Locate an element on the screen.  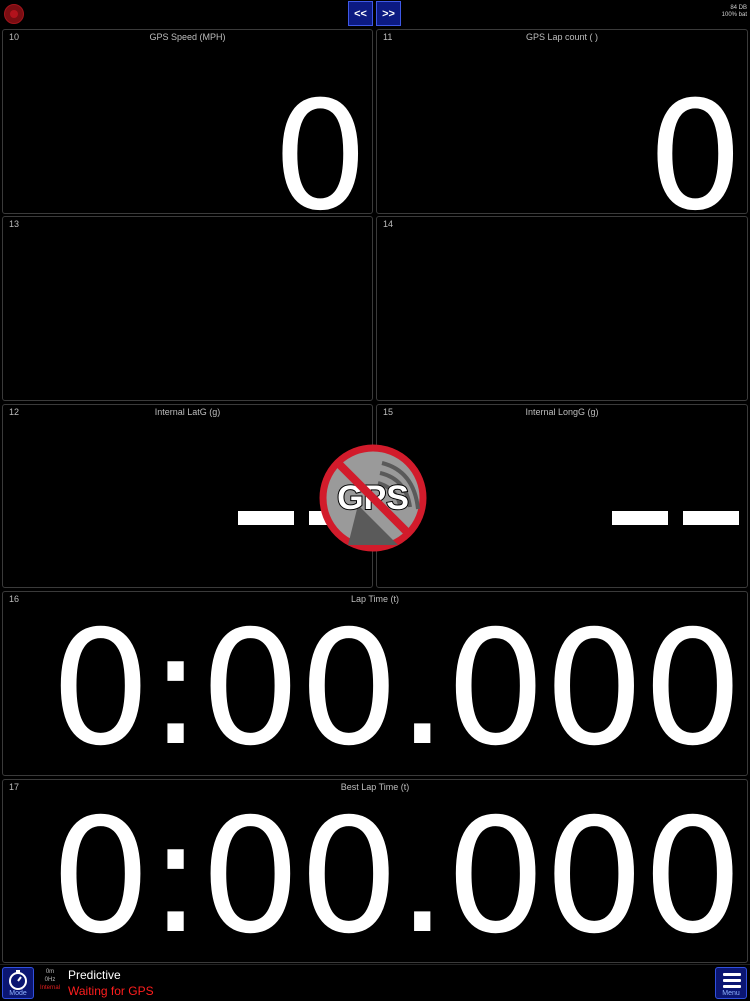
mini-line-1: 0m is located at coordinates (50, 972).